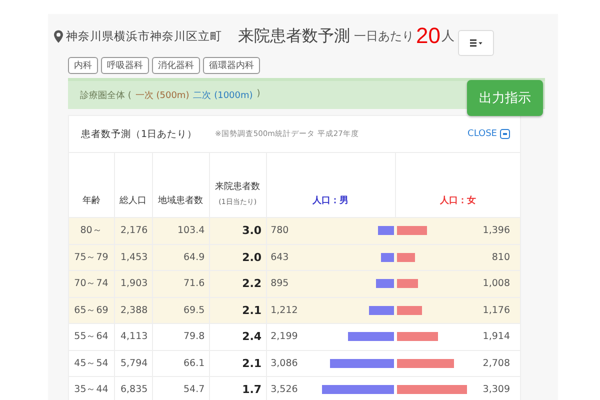 The width and height of the screenshot is (600, 400). What do you see at coordinates (280, 257) in the screenshot?
I see `table-cell-text: 643` at bounding box center [280, 257].